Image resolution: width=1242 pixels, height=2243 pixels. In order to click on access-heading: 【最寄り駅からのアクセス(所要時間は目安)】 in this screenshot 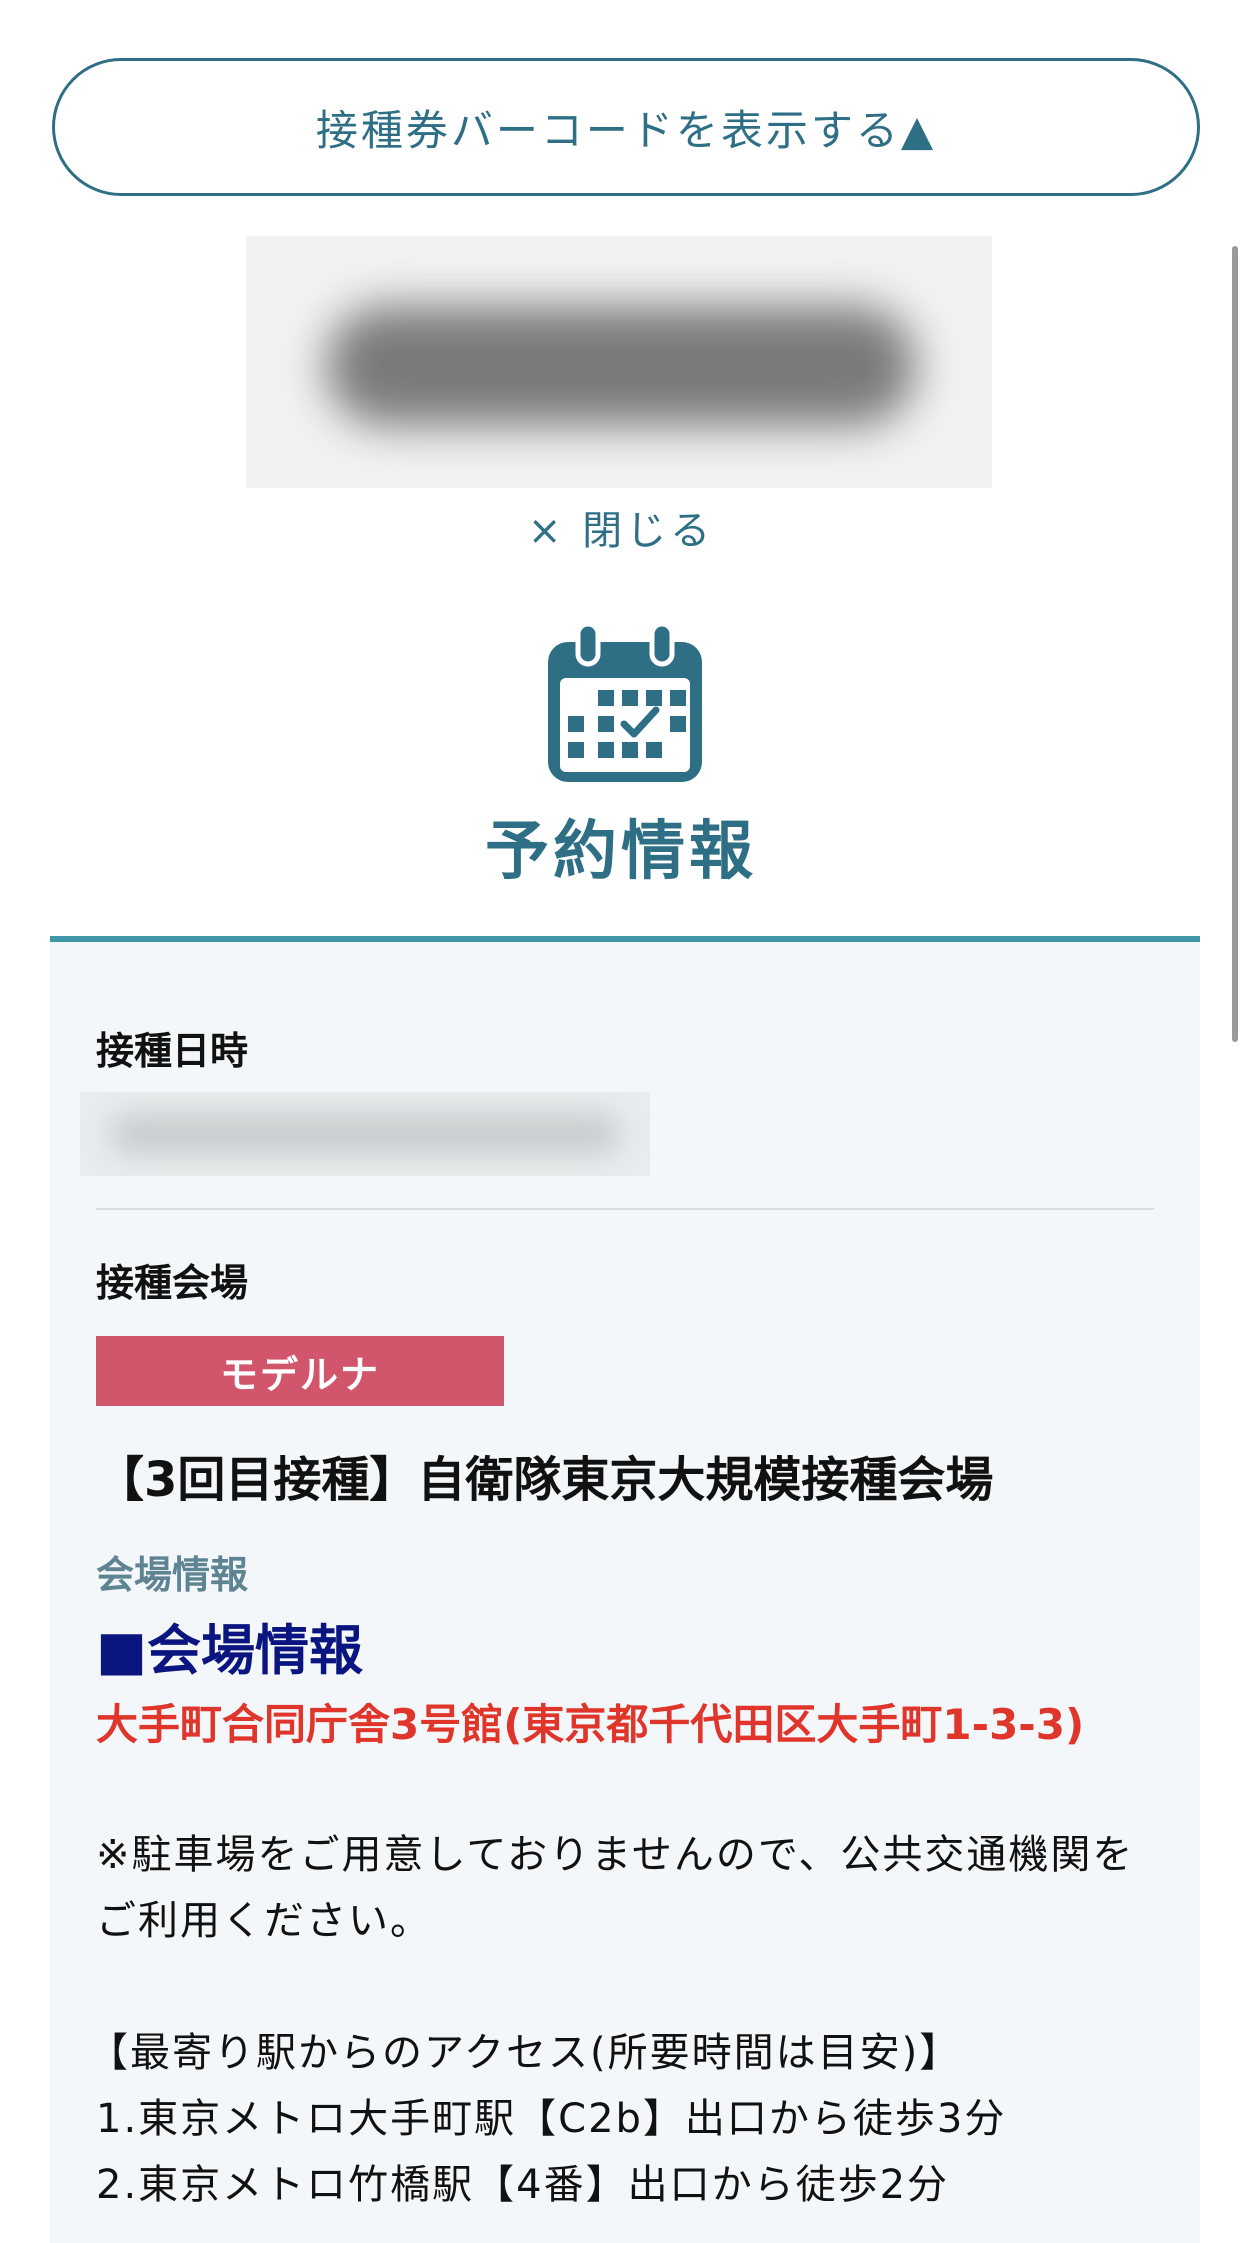, I will do `click(525, 2053)`.